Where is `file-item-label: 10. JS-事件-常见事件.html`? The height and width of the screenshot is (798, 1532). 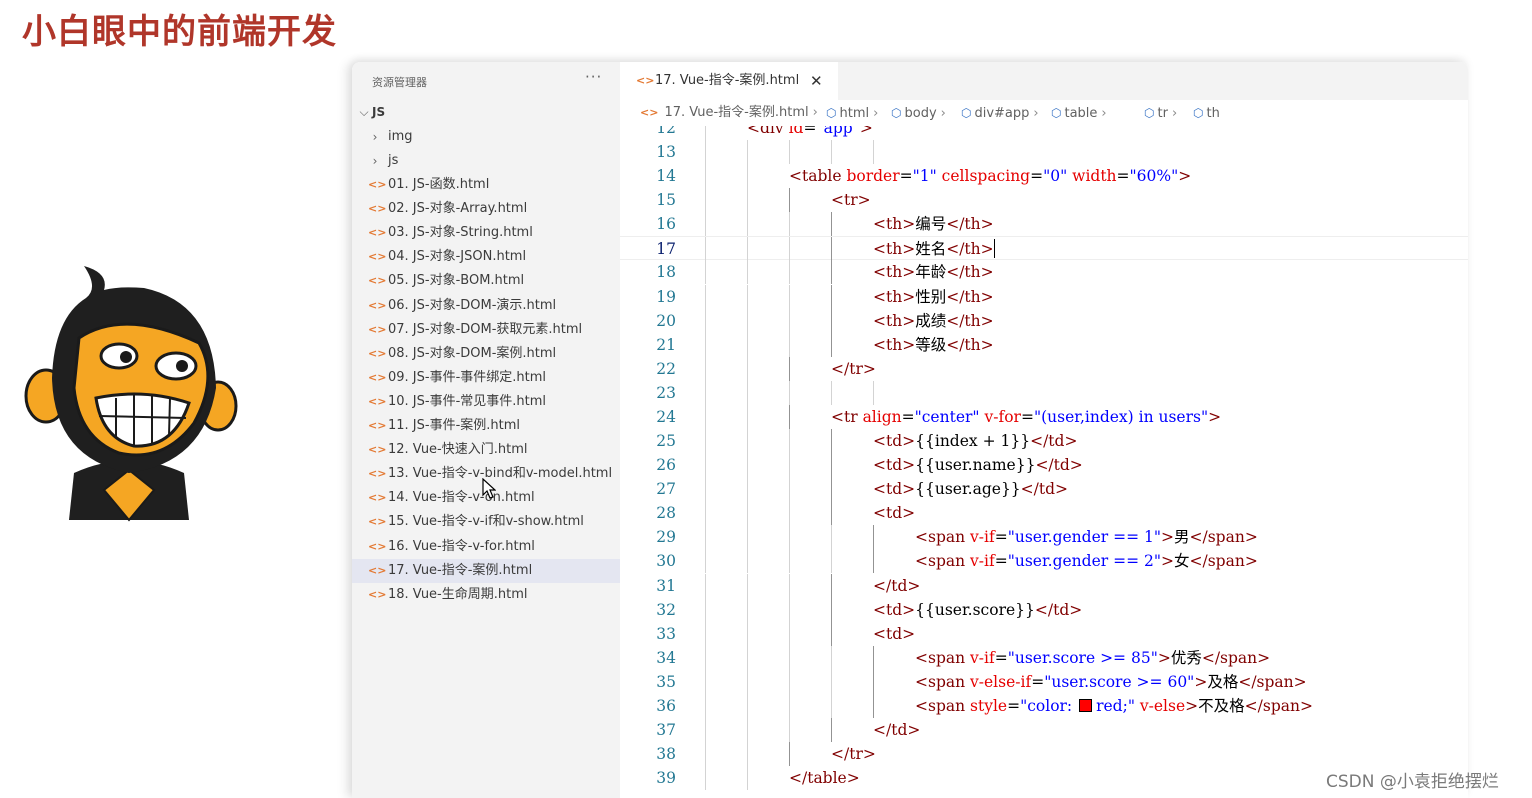 file-item-label: 10. JS-事件-常见事件.html is located at coordinates (467, 401).